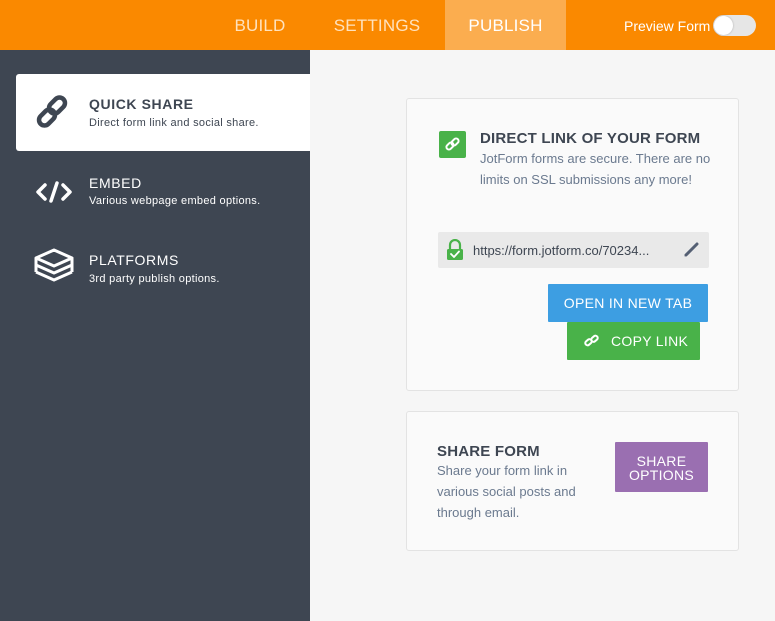 The height and width of the screenshot is (621, 775). I want to click on lock-icon, so click(455, 249).